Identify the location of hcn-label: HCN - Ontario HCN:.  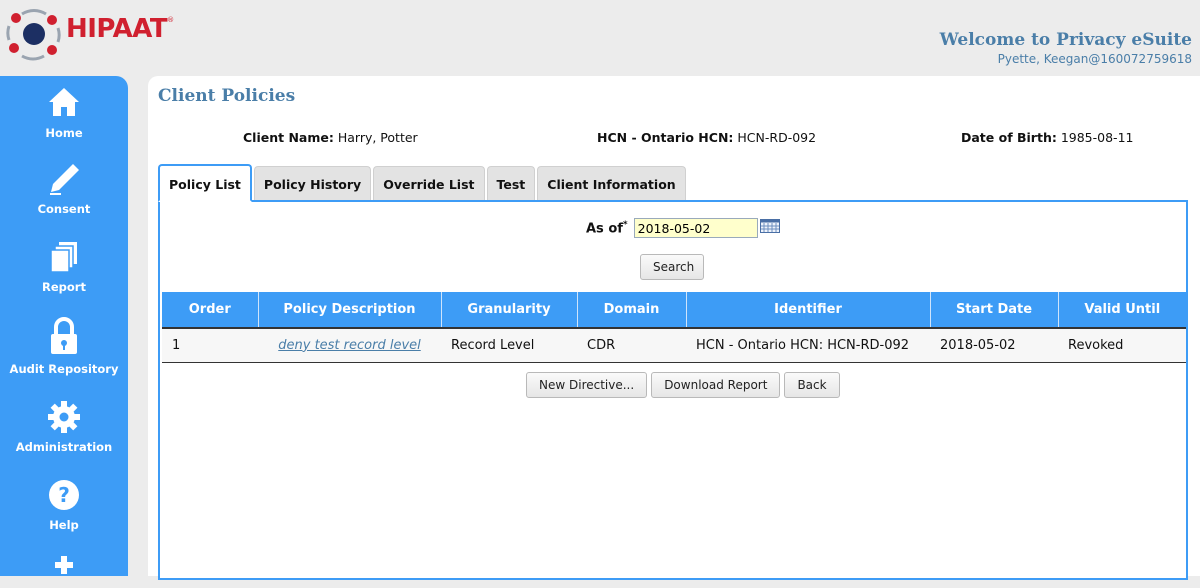
(665, 137).